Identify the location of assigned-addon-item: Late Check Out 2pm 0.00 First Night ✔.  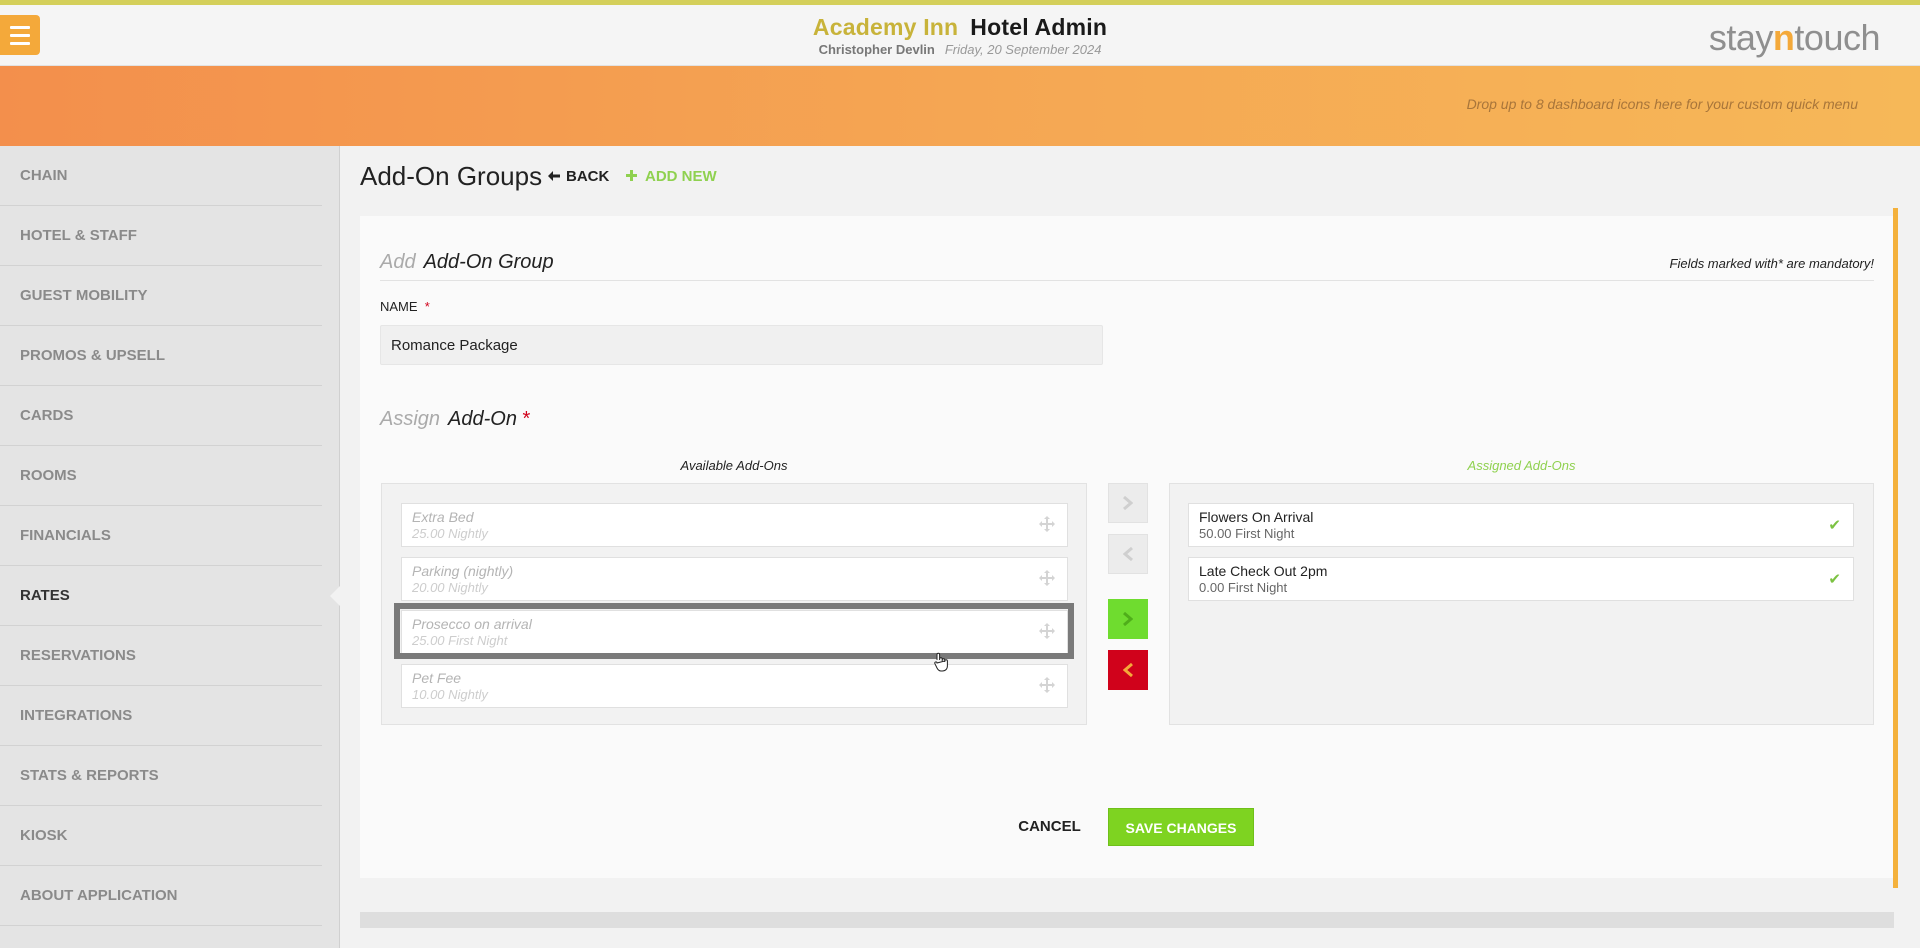
(1521, 579).